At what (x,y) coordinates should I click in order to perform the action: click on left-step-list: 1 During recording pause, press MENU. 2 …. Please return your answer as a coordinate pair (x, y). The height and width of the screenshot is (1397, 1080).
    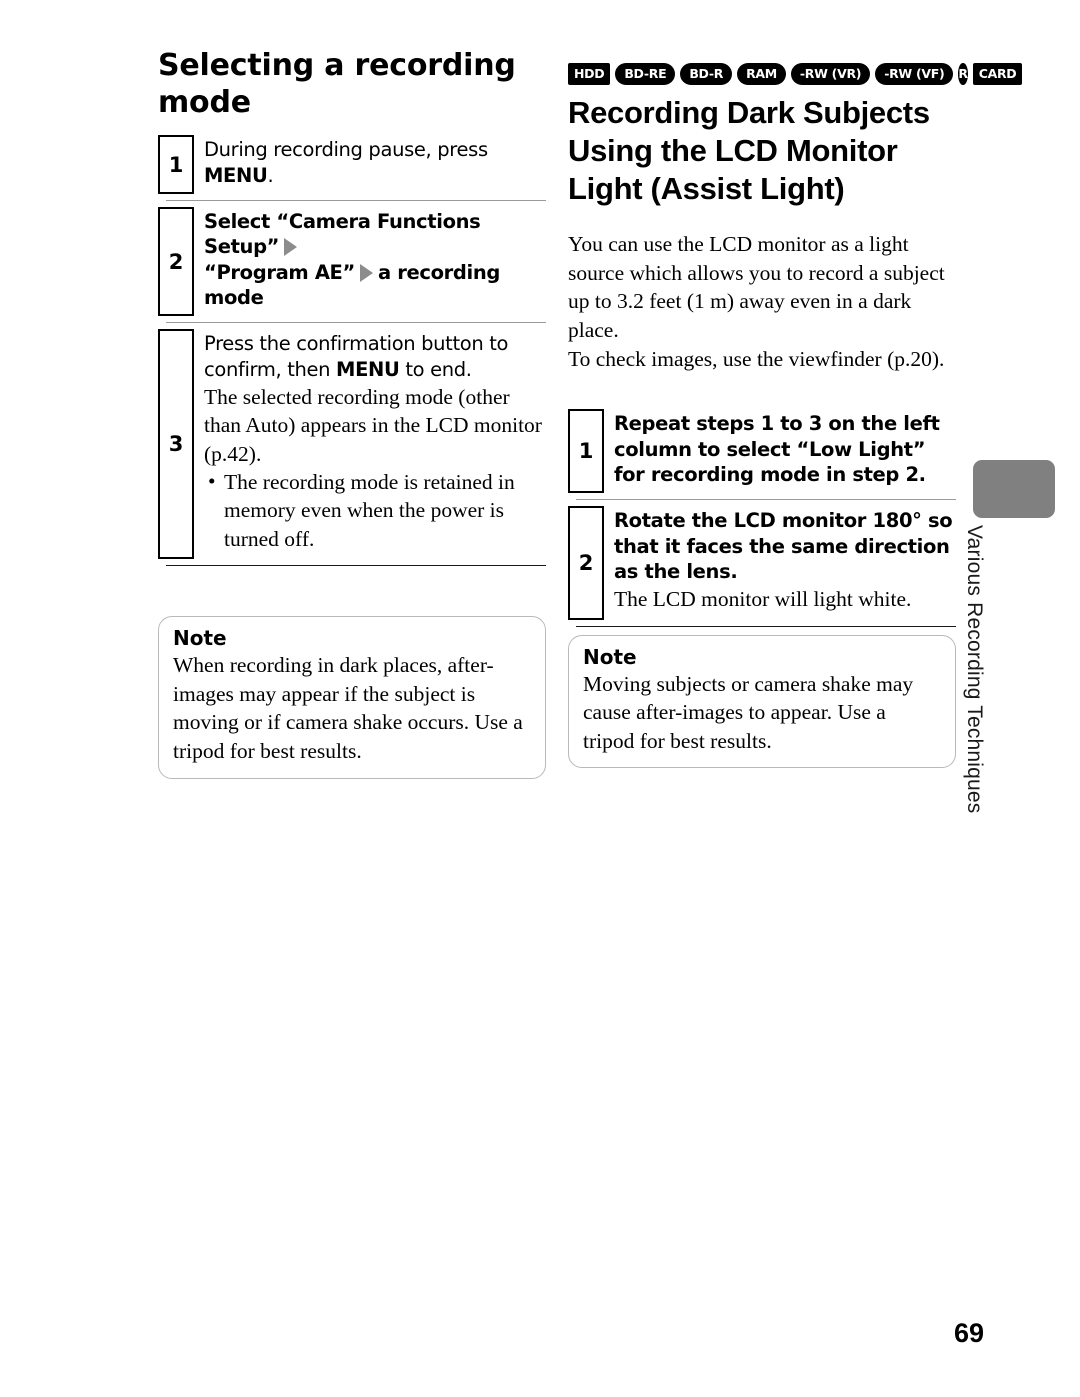
    Looking at the image, I should click on (352, 351).